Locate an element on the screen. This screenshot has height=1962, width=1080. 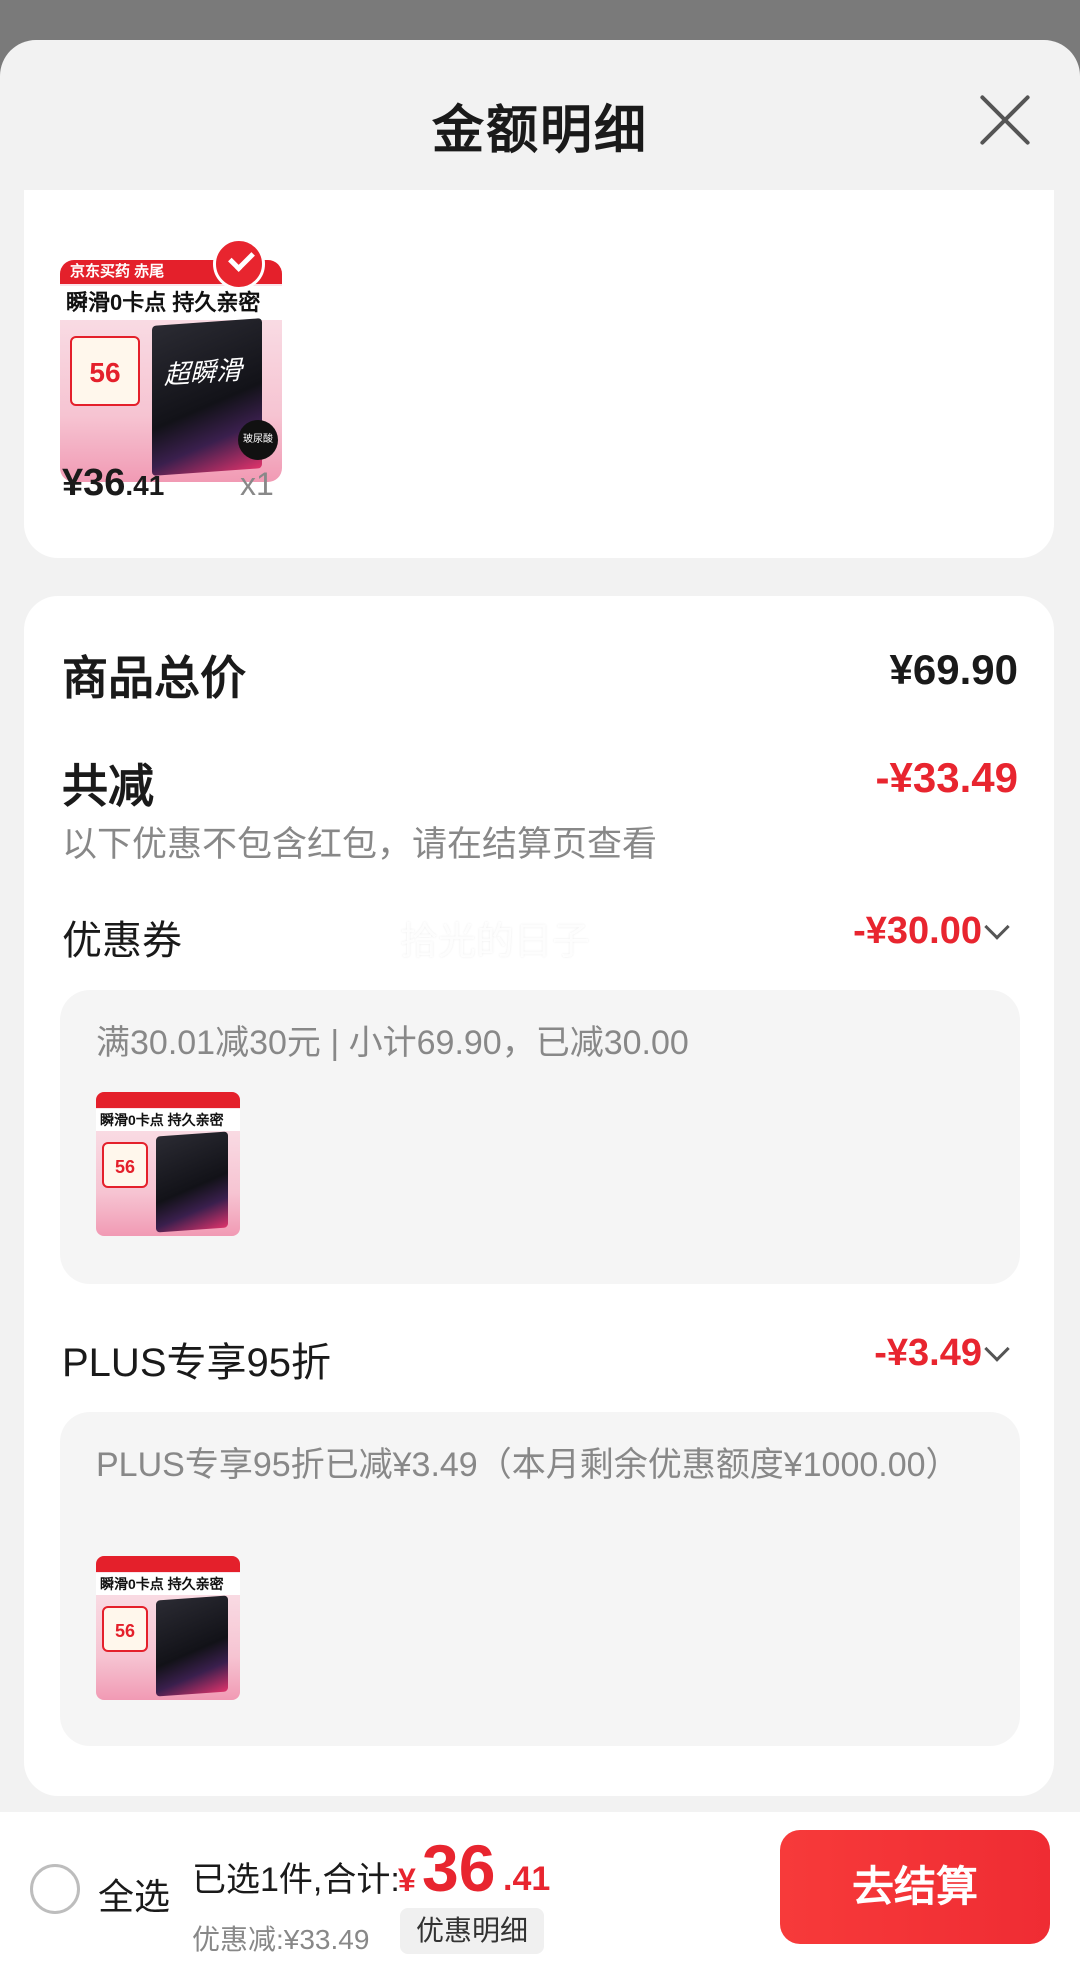
product-price: ¥36.41 is located at coordinates (113, 483).